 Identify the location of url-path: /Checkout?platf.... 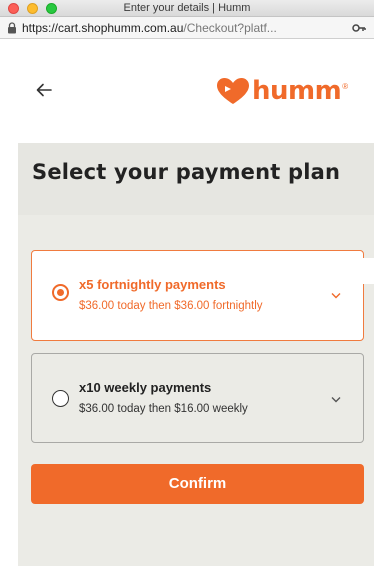
(230, 28).